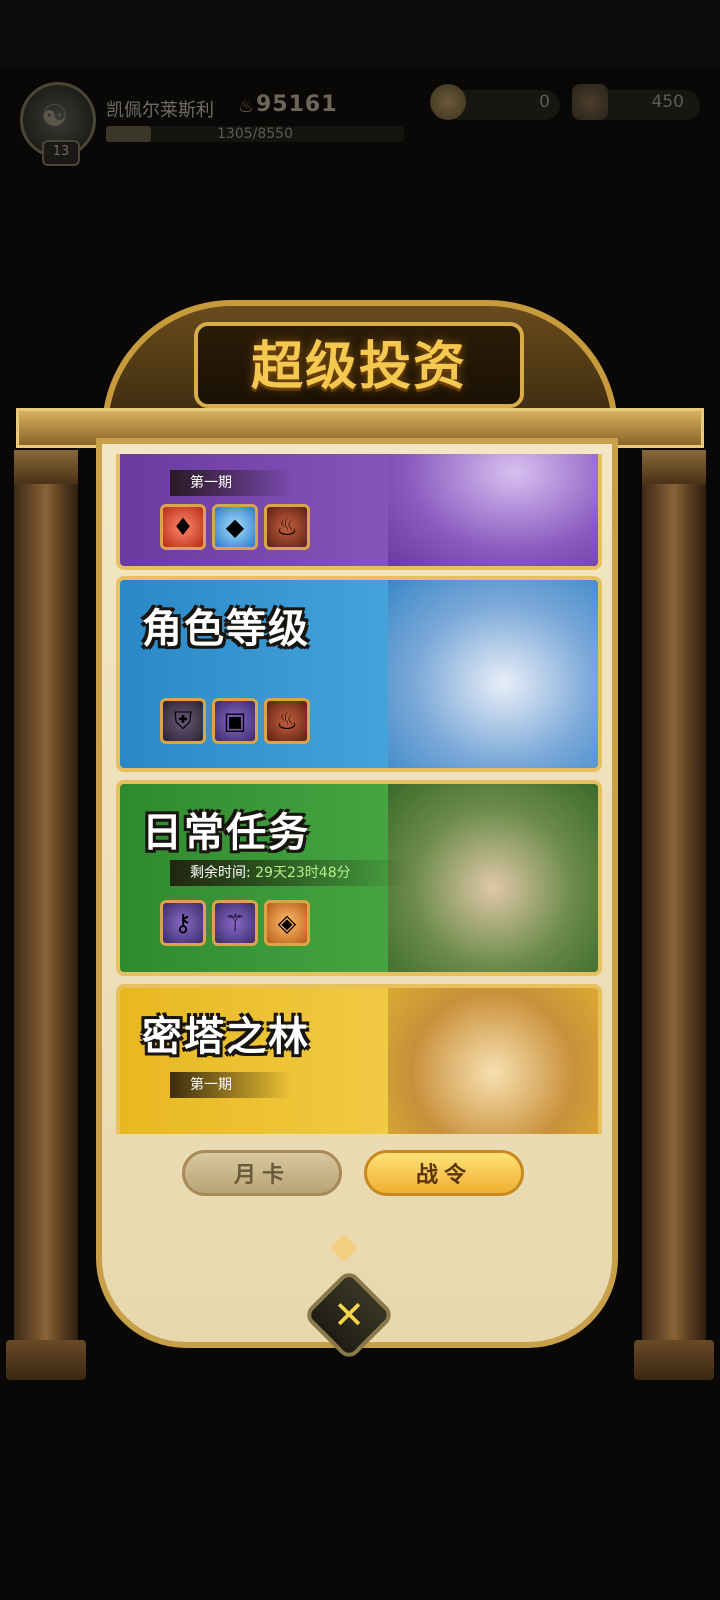  I want to click on investment-card-1: 第一期 ♦ ◆ ♨, so click(359, 512).